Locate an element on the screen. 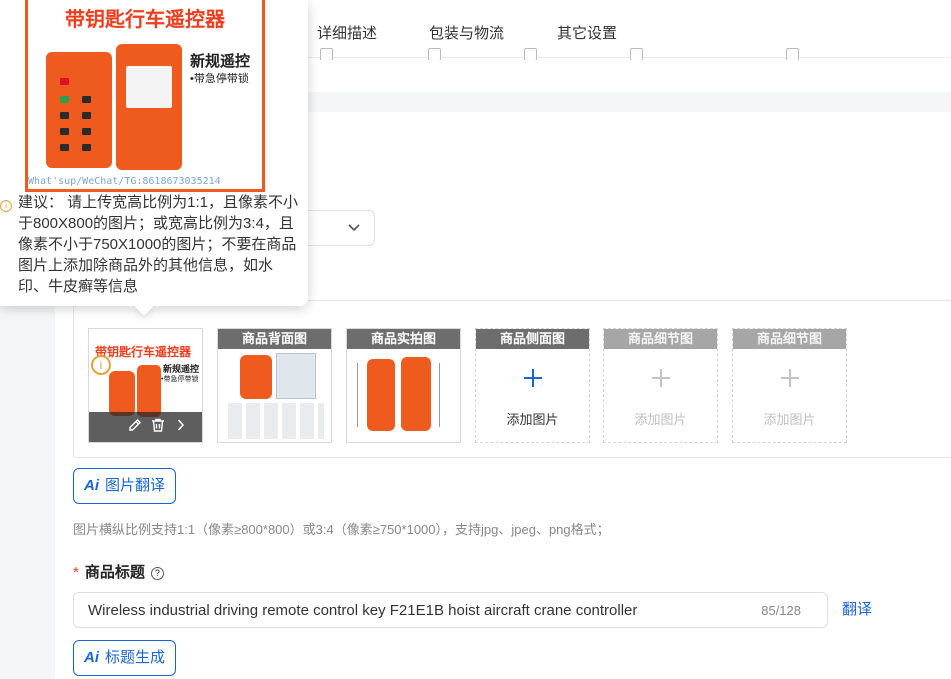 This screenshot has width=951, height=679. chevron-right-icon is located at coordinates (181, 426).